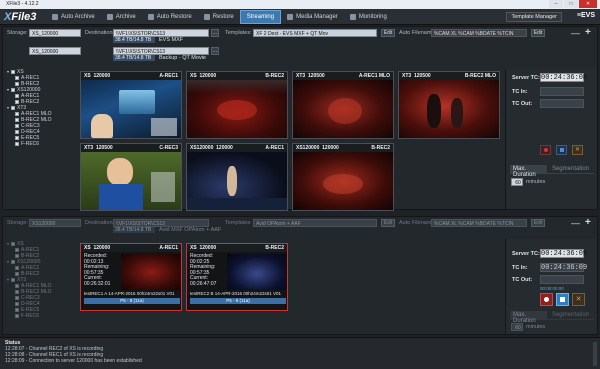 This screenshot has width=600, height=369. Describe the element at coordinates (368, 17) in the screenshot. I see `tab-monitoring: Monitoring` at that location.